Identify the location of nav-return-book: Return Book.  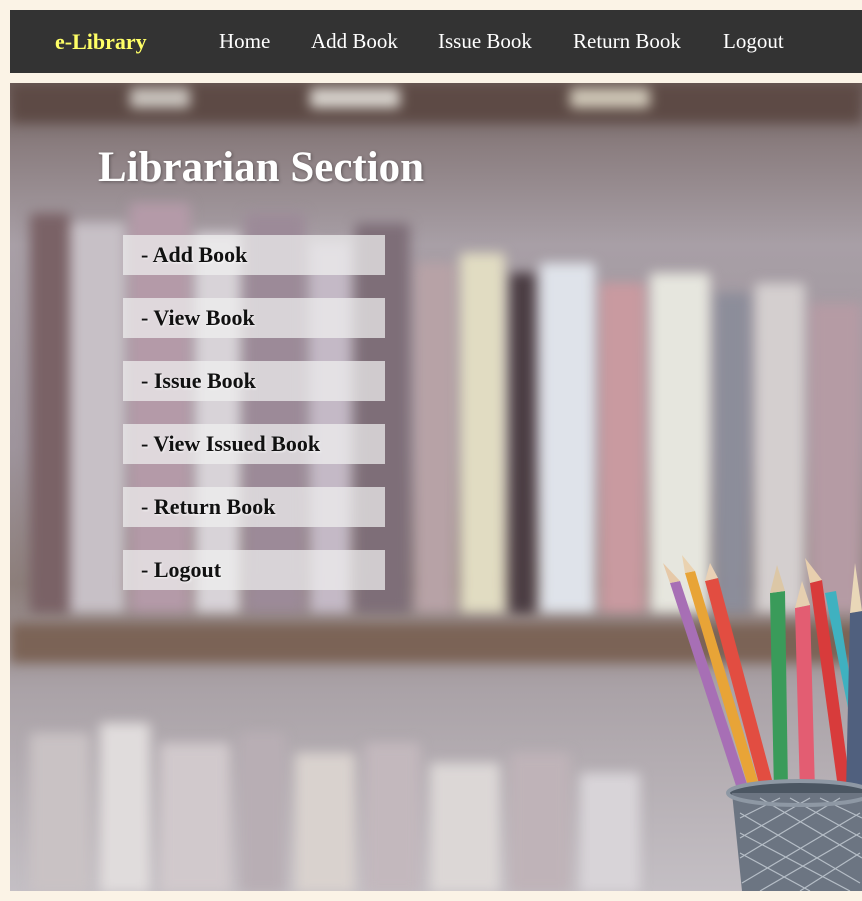
(627, 41).